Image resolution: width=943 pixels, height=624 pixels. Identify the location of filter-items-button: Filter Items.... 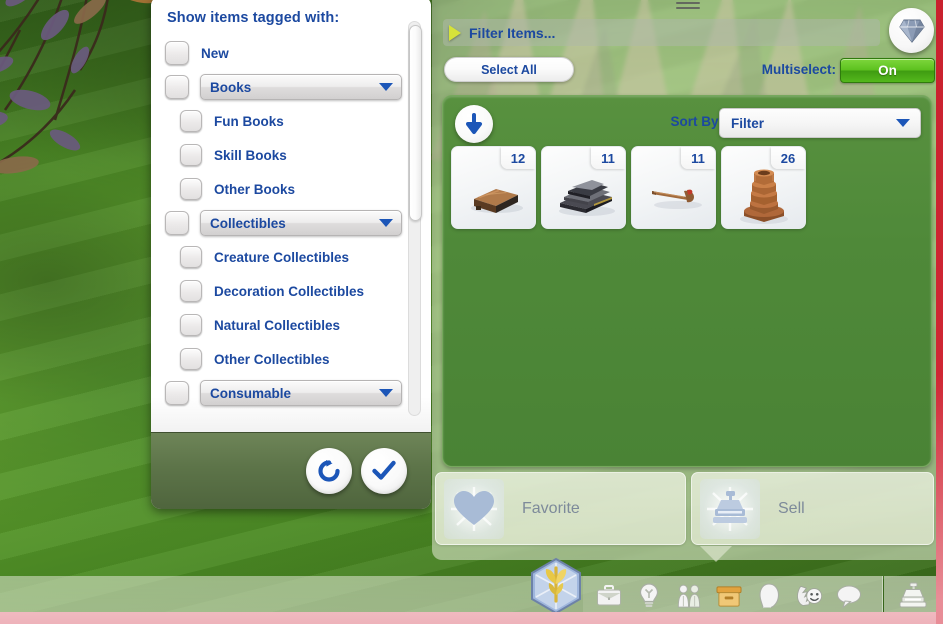
(661, 32).